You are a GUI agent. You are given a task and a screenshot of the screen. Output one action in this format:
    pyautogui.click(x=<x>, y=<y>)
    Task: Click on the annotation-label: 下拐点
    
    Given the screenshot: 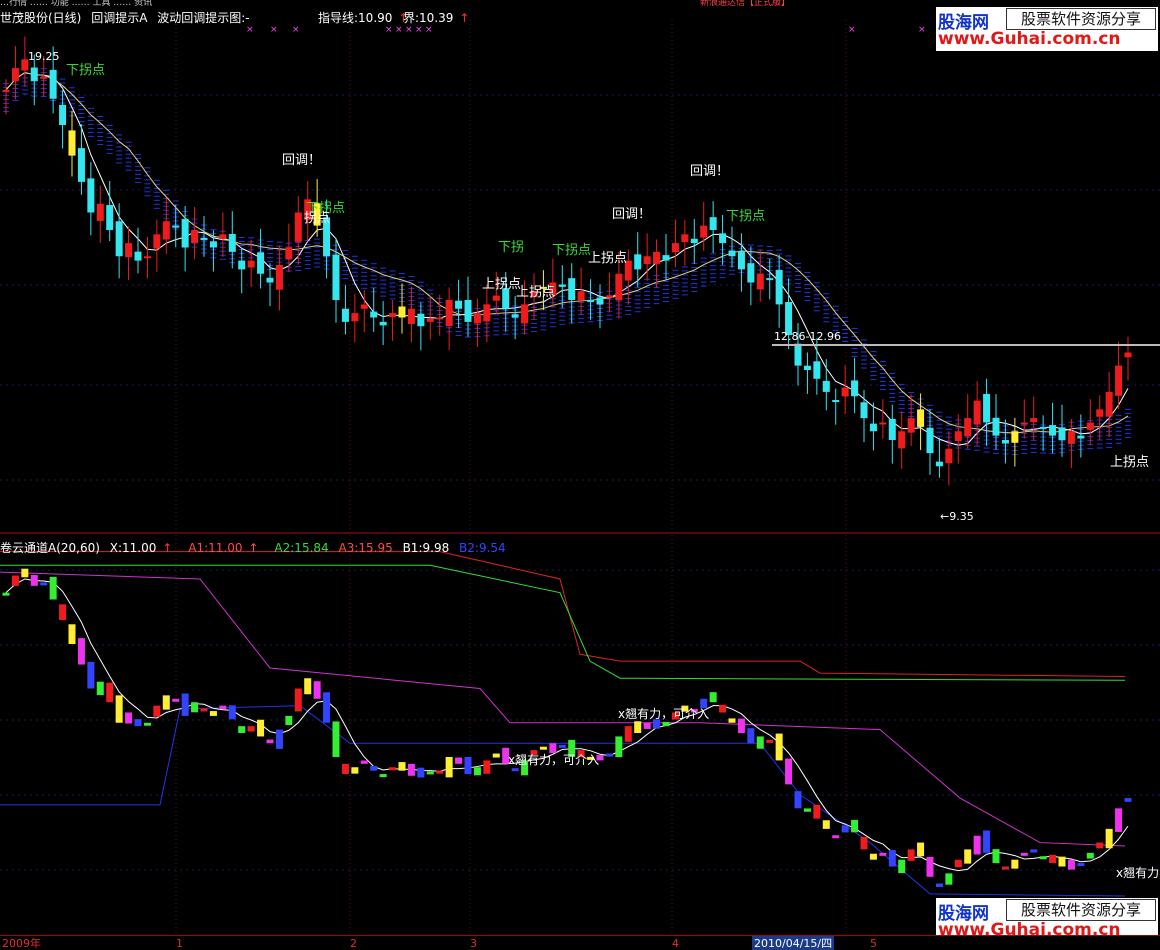 What is the action you would take?
    pyautogui.click(x=571, y=250)
    